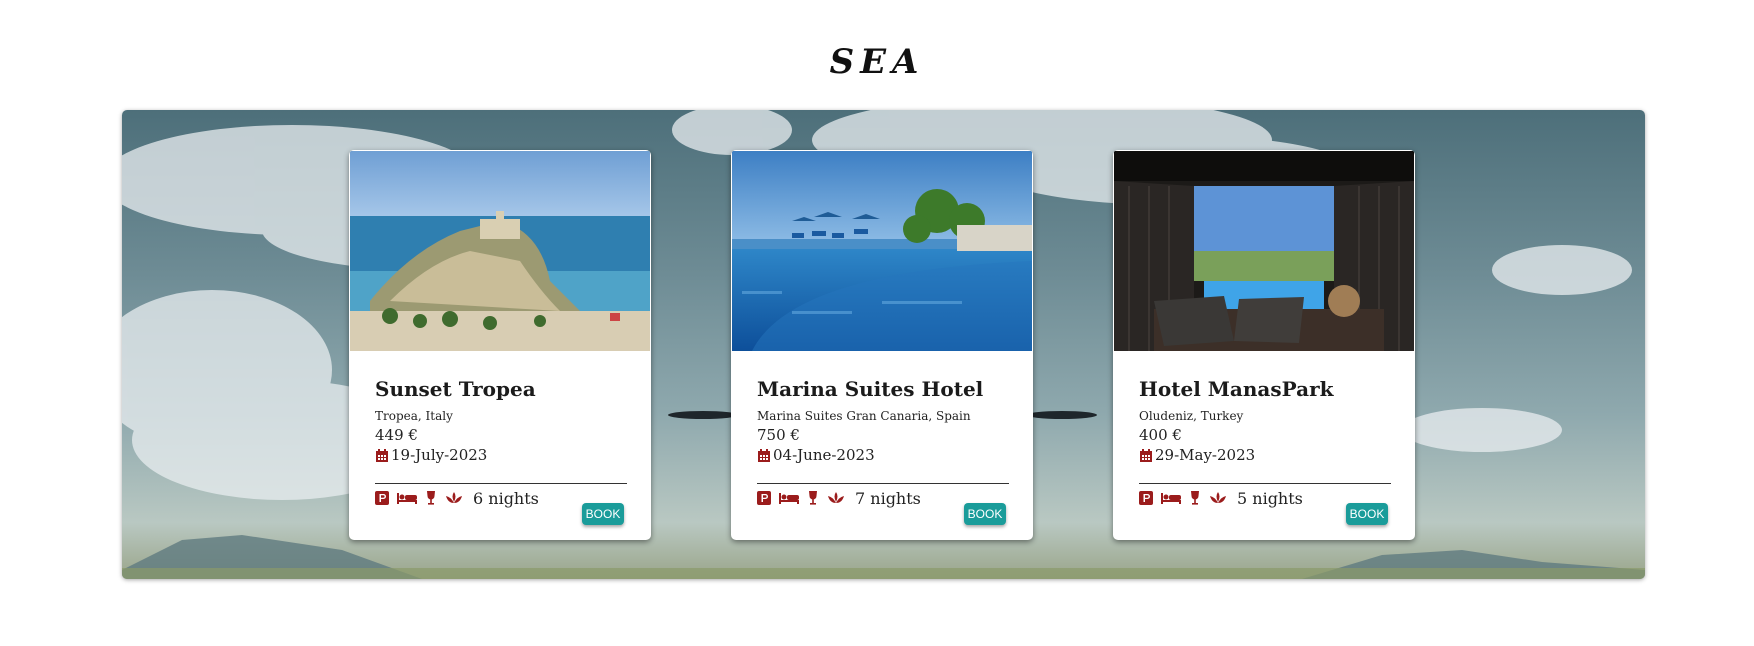  What do you see at coordinates (1236, 389) in the screenshot?
I see `hotel-title: Hotel ManasPark` at bounding box center [1236, 389].